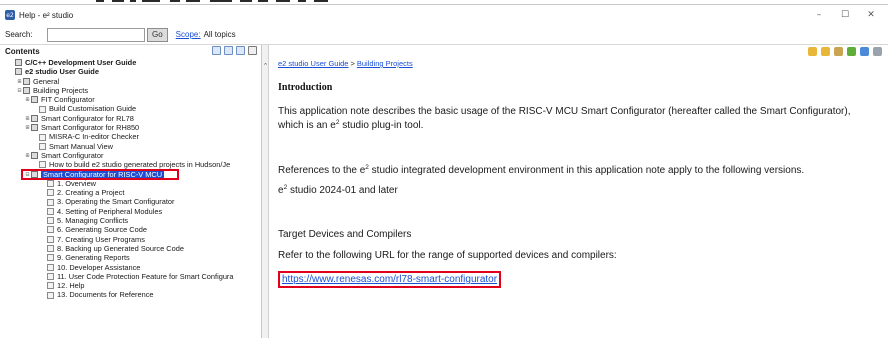 Image resolution: width=888 pixels, height=338 pixels. Describe the element at coordinates (345, 234) in the screenshot. I see `devices-heading: Target Devices and Compilers` at that location.